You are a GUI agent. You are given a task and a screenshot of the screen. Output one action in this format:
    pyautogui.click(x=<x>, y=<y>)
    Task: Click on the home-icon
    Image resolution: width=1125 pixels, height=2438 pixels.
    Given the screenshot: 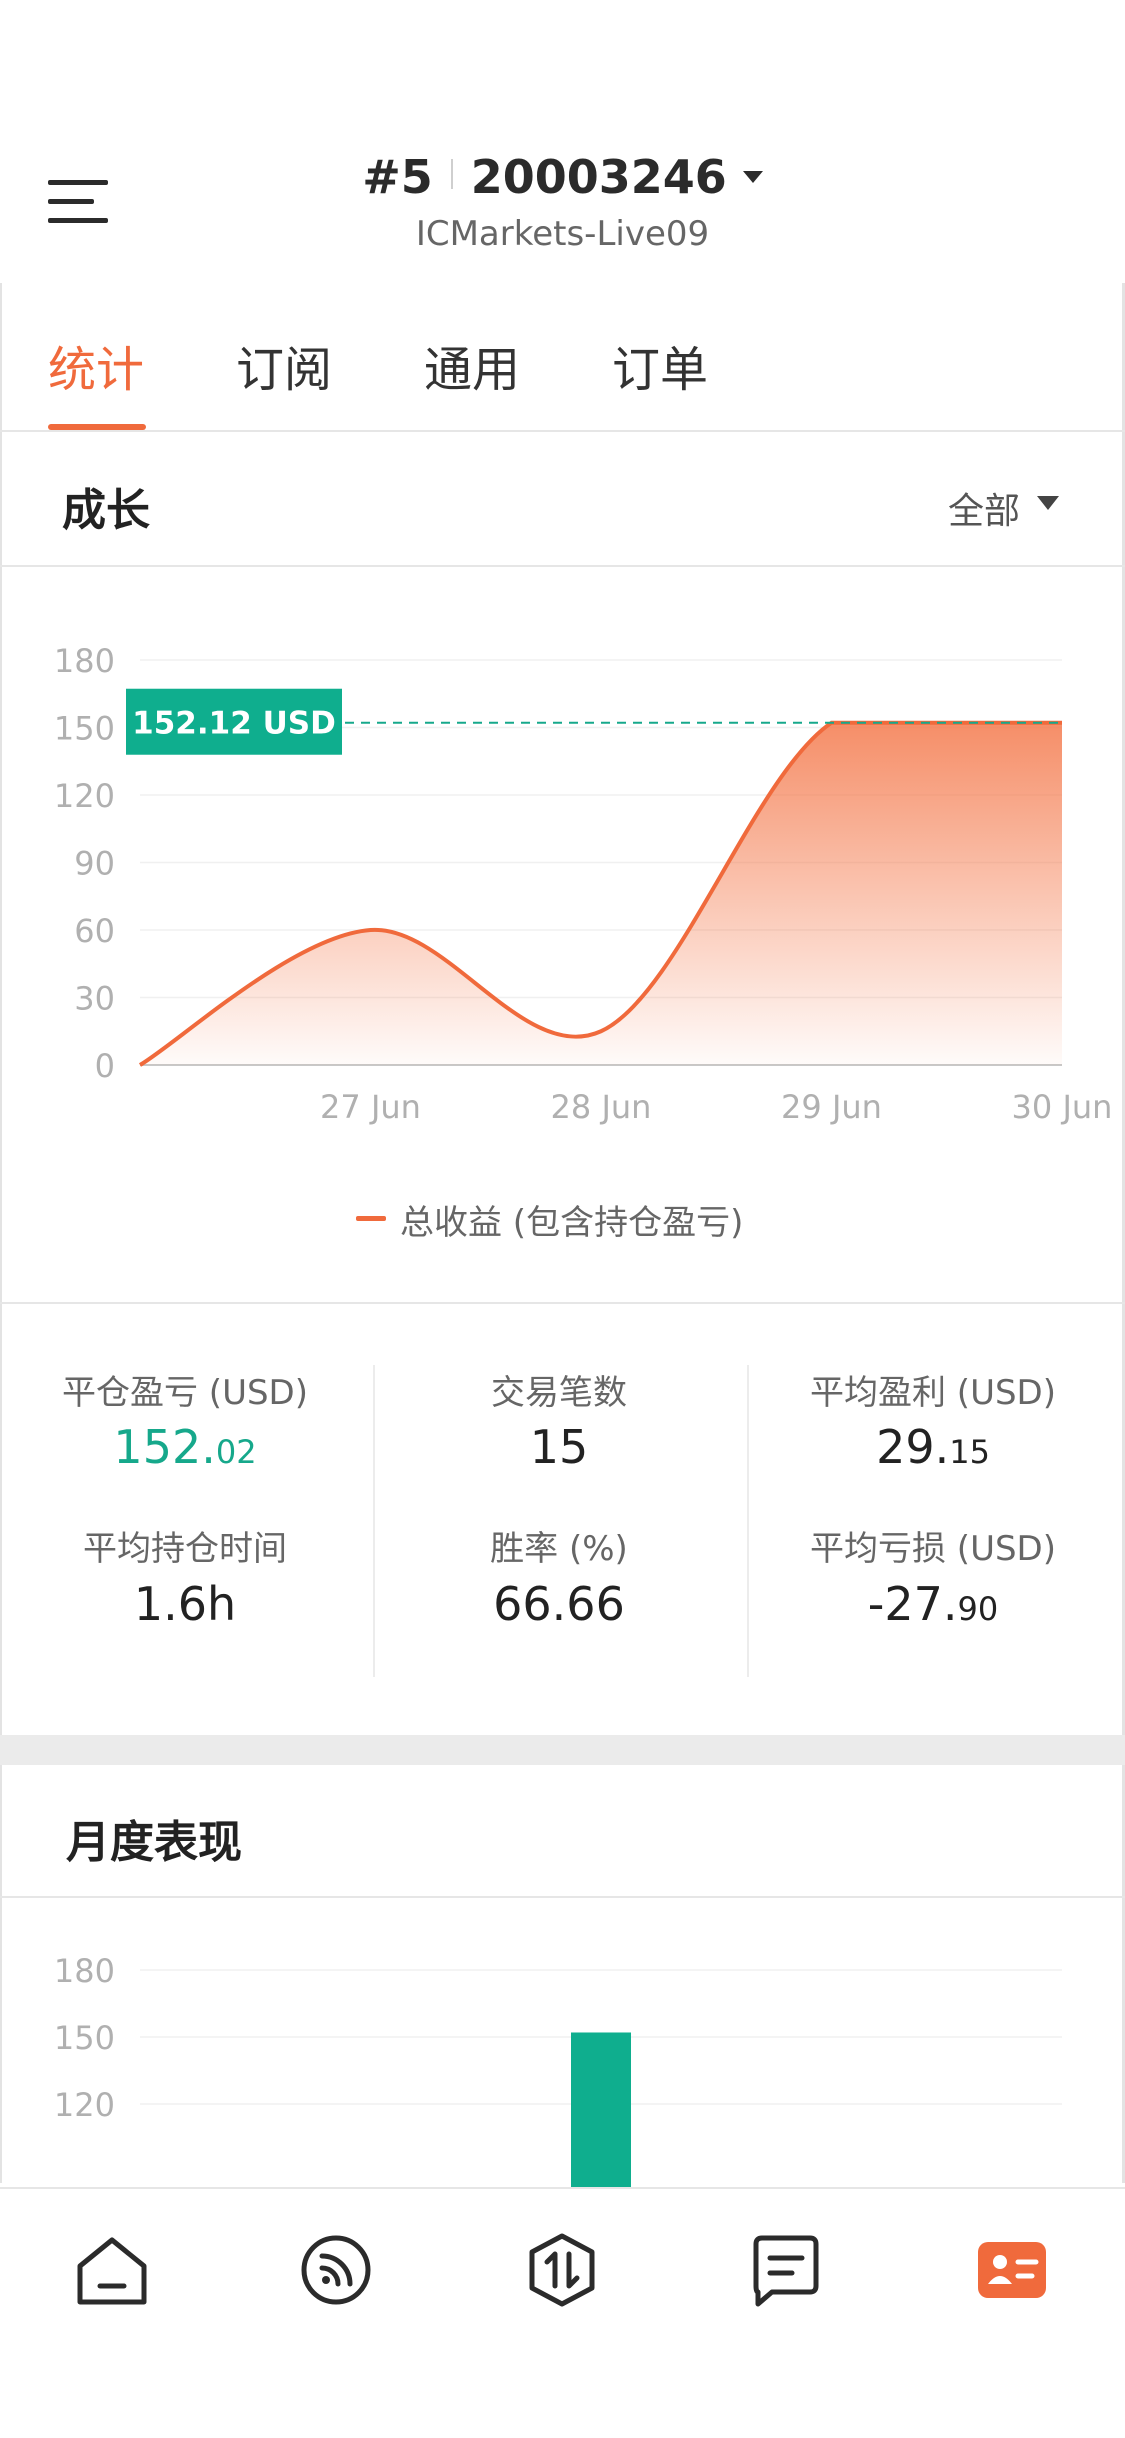 What is the action you would take?
    pyautogui.click(x=112, y=2271)
    